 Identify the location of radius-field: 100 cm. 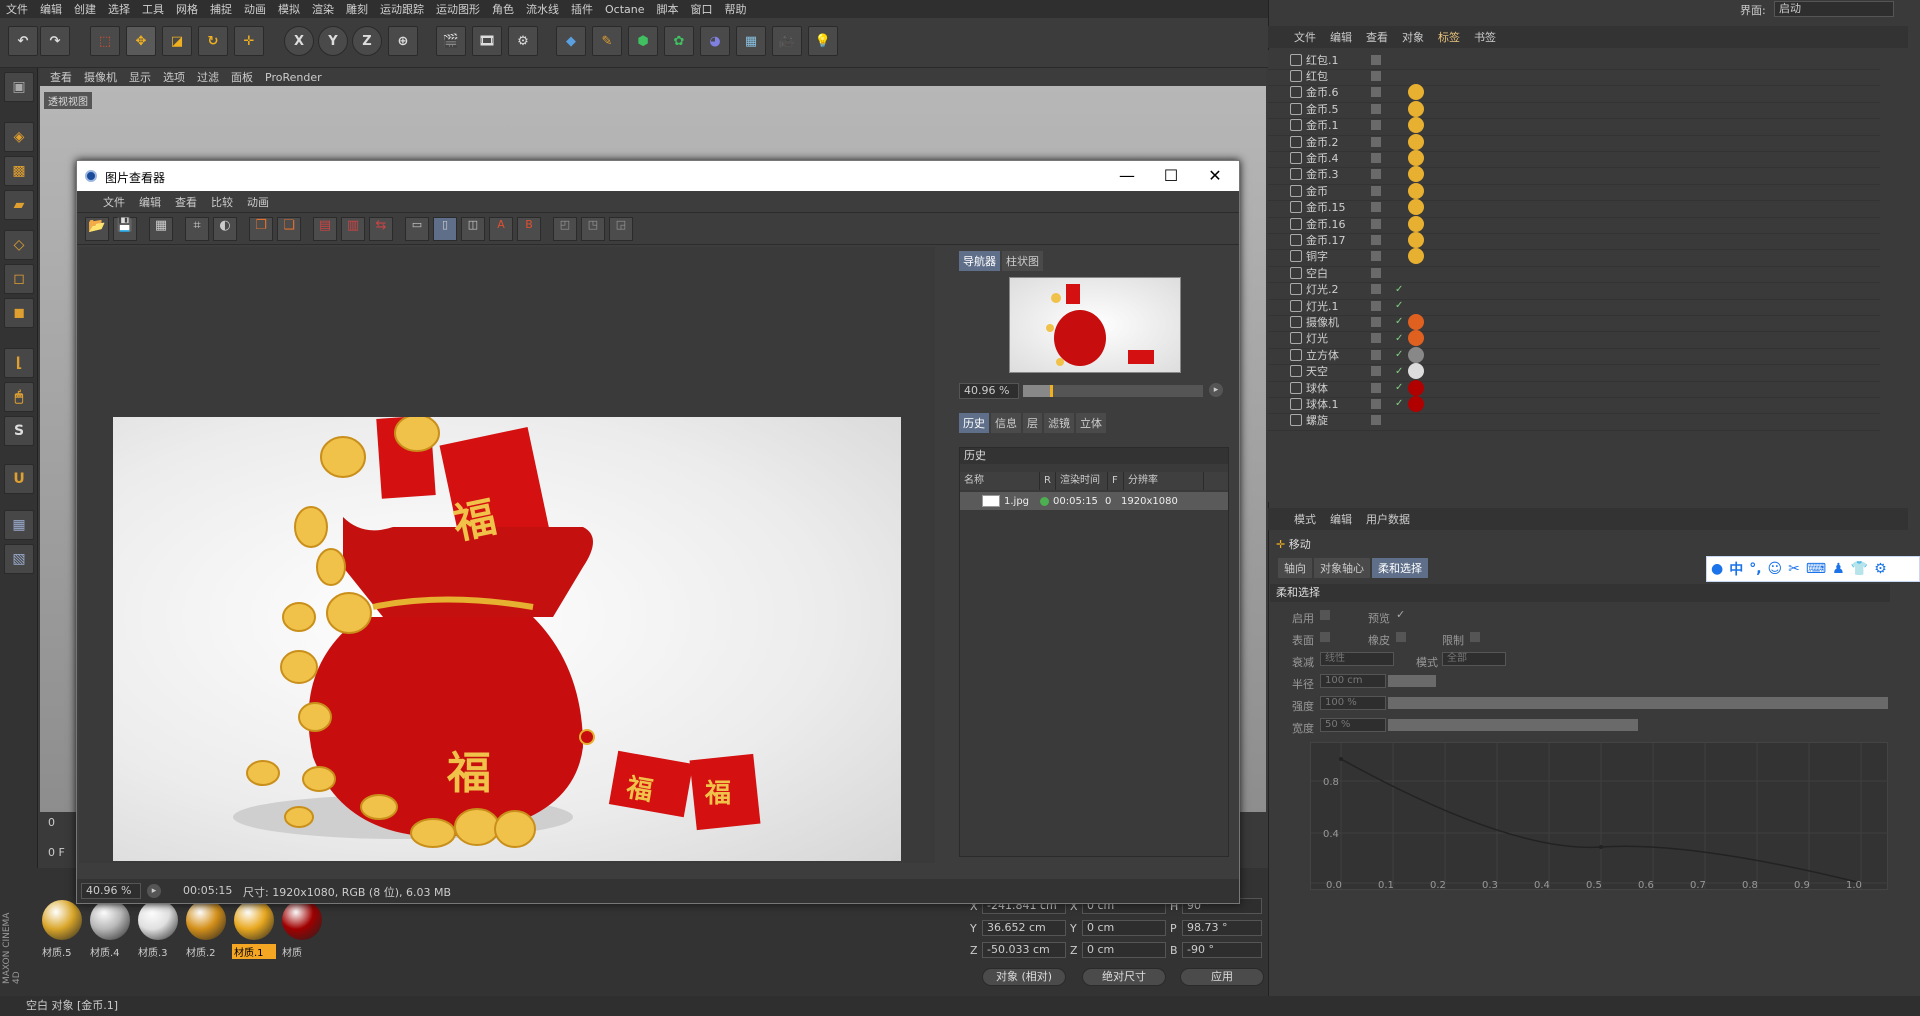
(1353, 681).